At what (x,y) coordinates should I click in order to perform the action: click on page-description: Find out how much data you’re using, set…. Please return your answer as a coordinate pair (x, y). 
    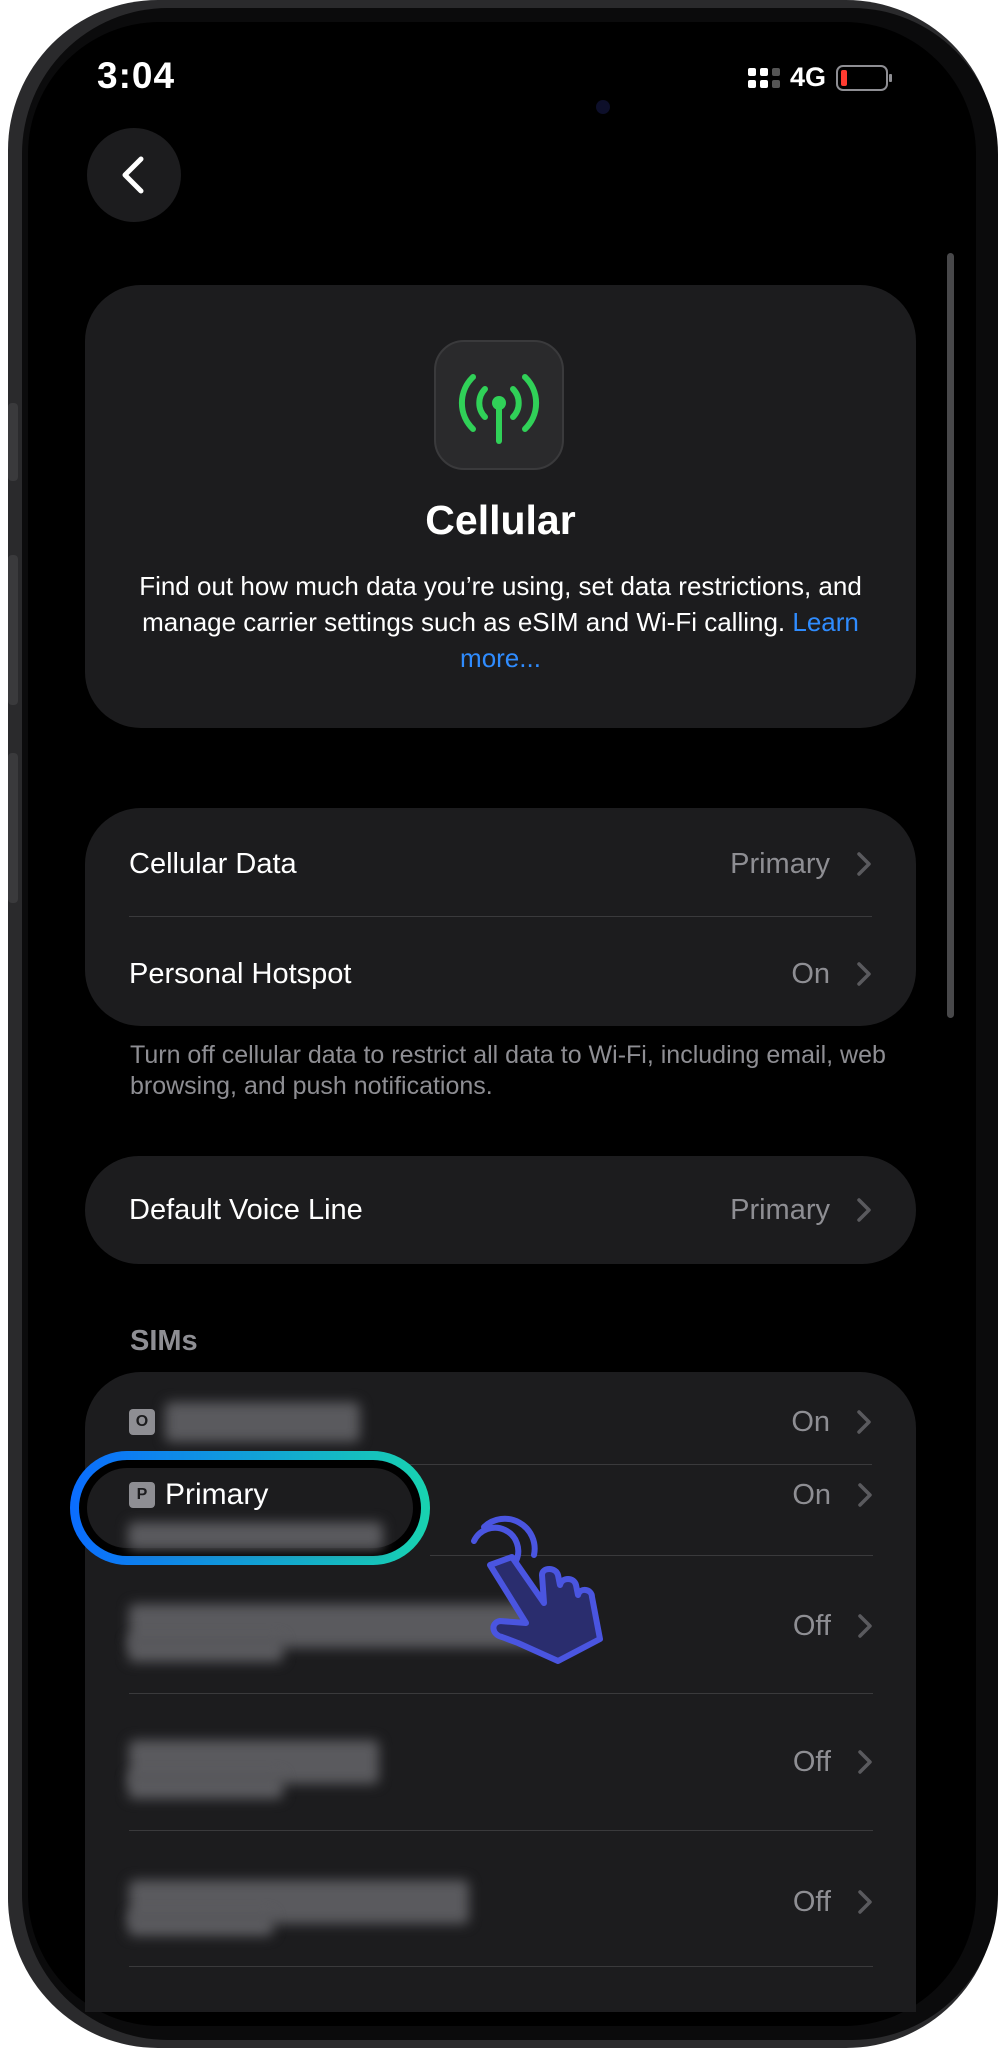
    Looking at the image, I should click on (500, 622).